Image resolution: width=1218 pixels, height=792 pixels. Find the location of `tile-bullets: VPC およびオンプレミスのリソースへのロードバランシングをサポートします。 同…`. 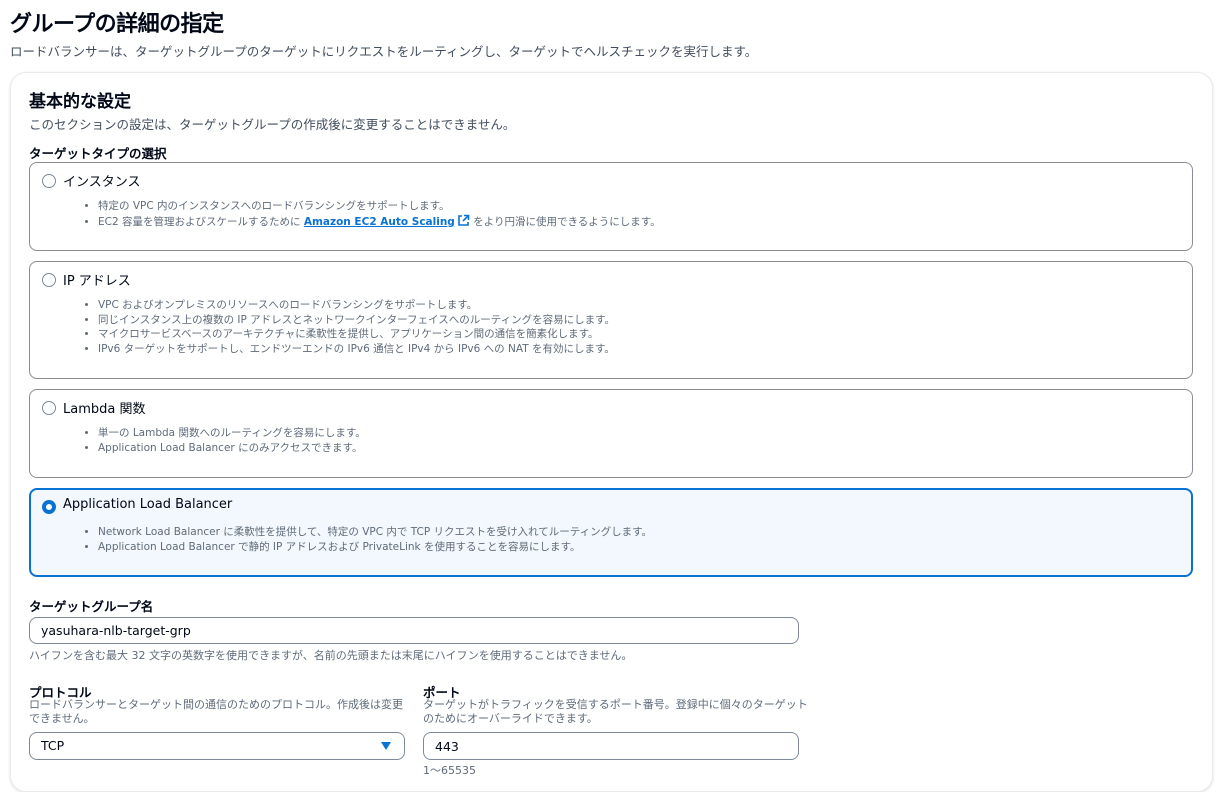

tile-bullets: VPC およびオンプレミスのリソースへのロードバランシングをサポートします。 同… is located at coordinates (356, 327).